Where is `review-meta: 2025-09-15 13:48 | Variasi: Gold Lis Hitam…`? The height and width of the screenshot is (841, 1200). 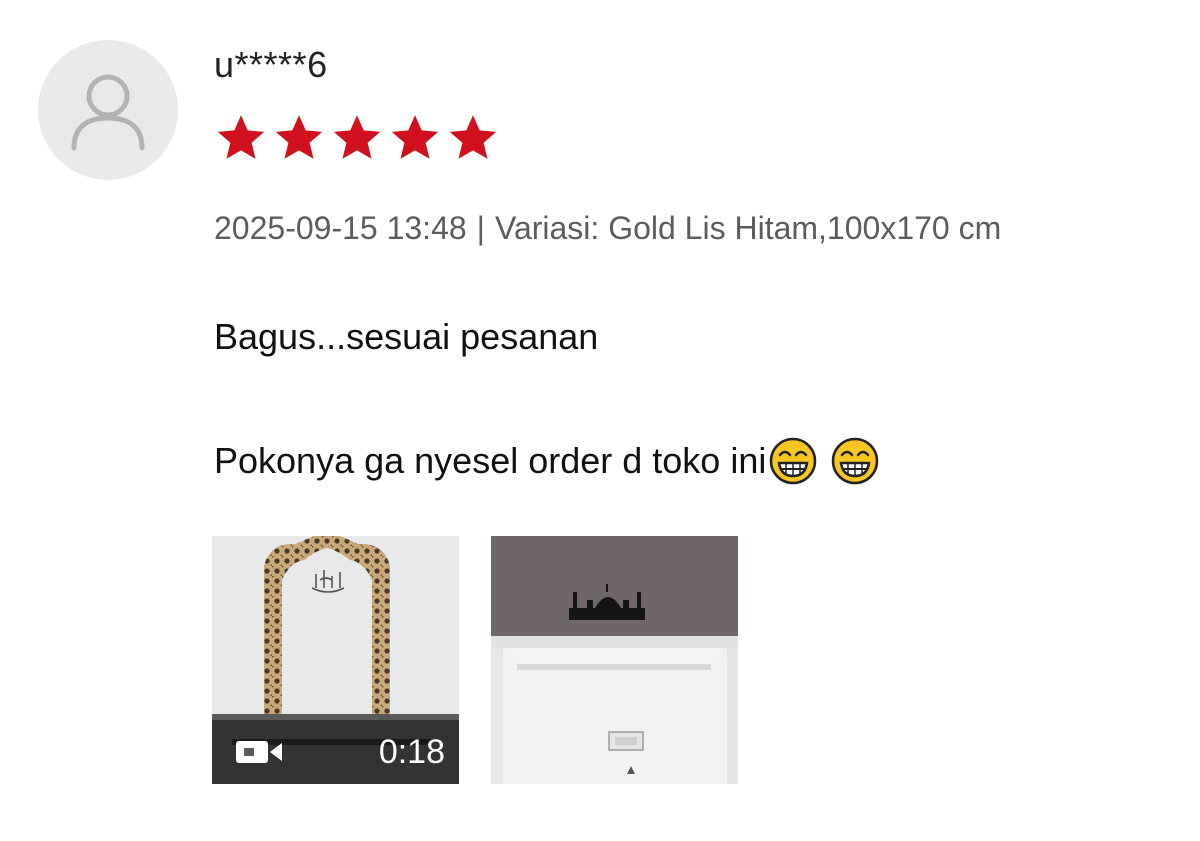
review-meta: 2025-09-15 13:48 | Variasi: Gold Lis Hitam… is located at coordinates (607, 228).